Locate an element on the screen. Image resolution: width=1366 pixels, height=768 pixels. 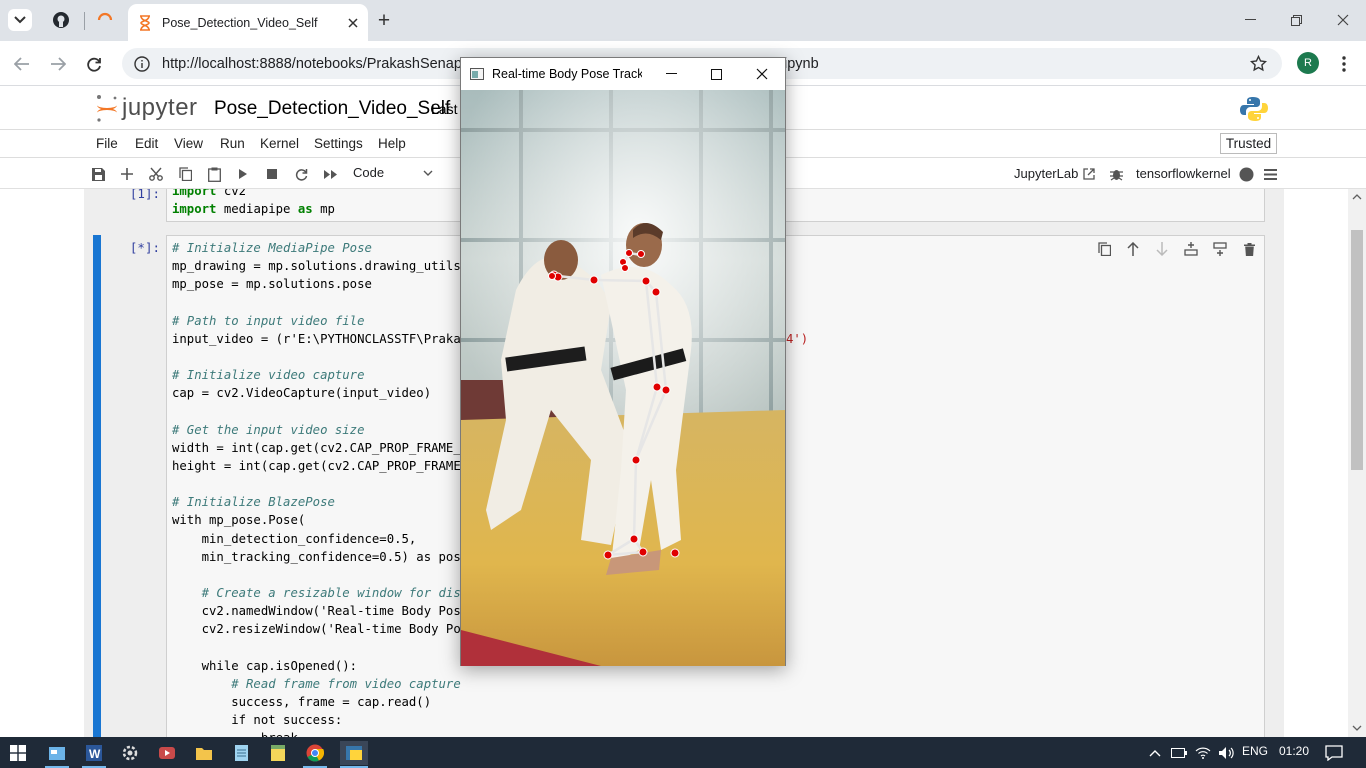
back-button is located at coordinates (22, 64).